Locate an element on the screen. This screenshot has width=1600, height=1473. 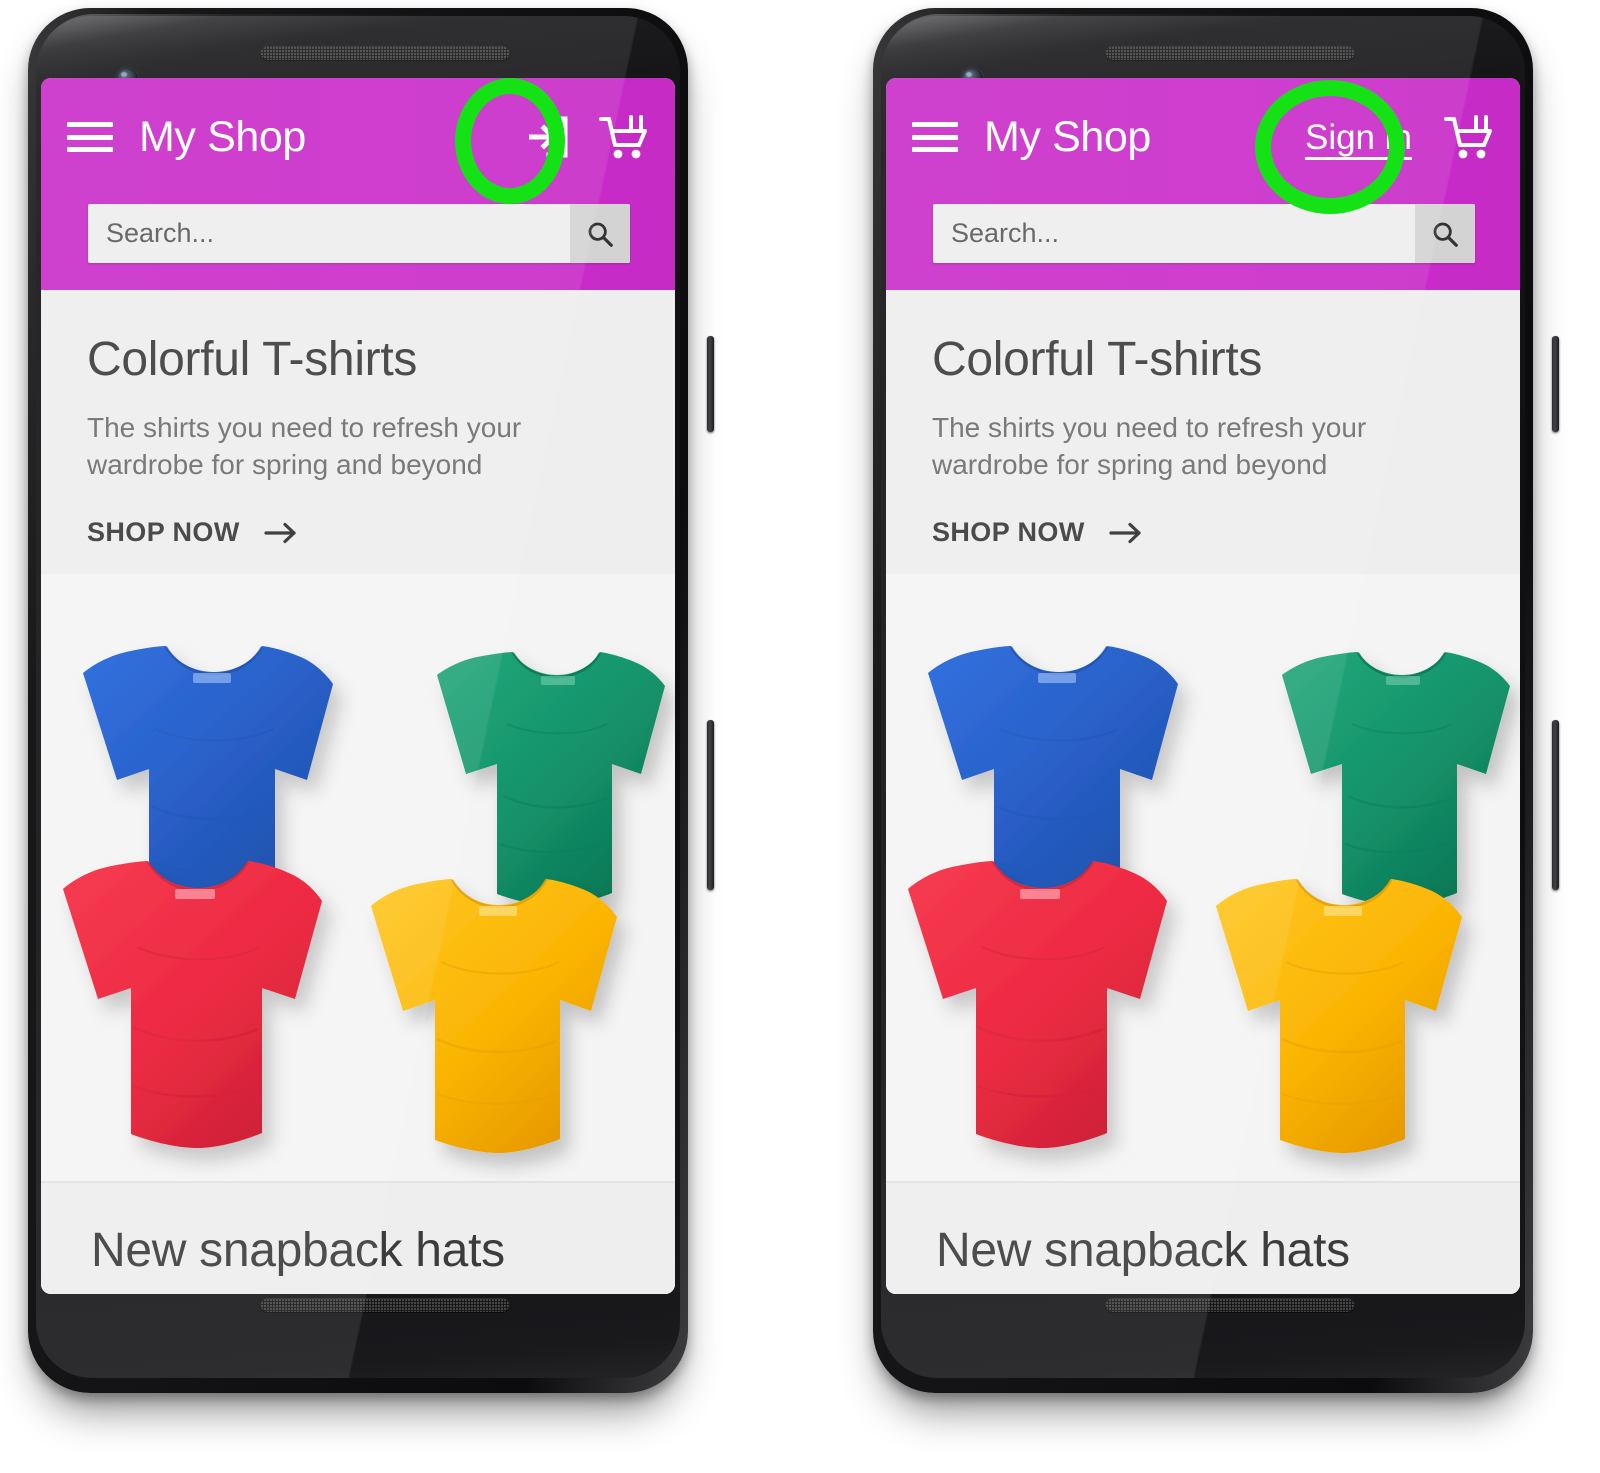
app-bar: My Shop is located at coordinates (358, 184).